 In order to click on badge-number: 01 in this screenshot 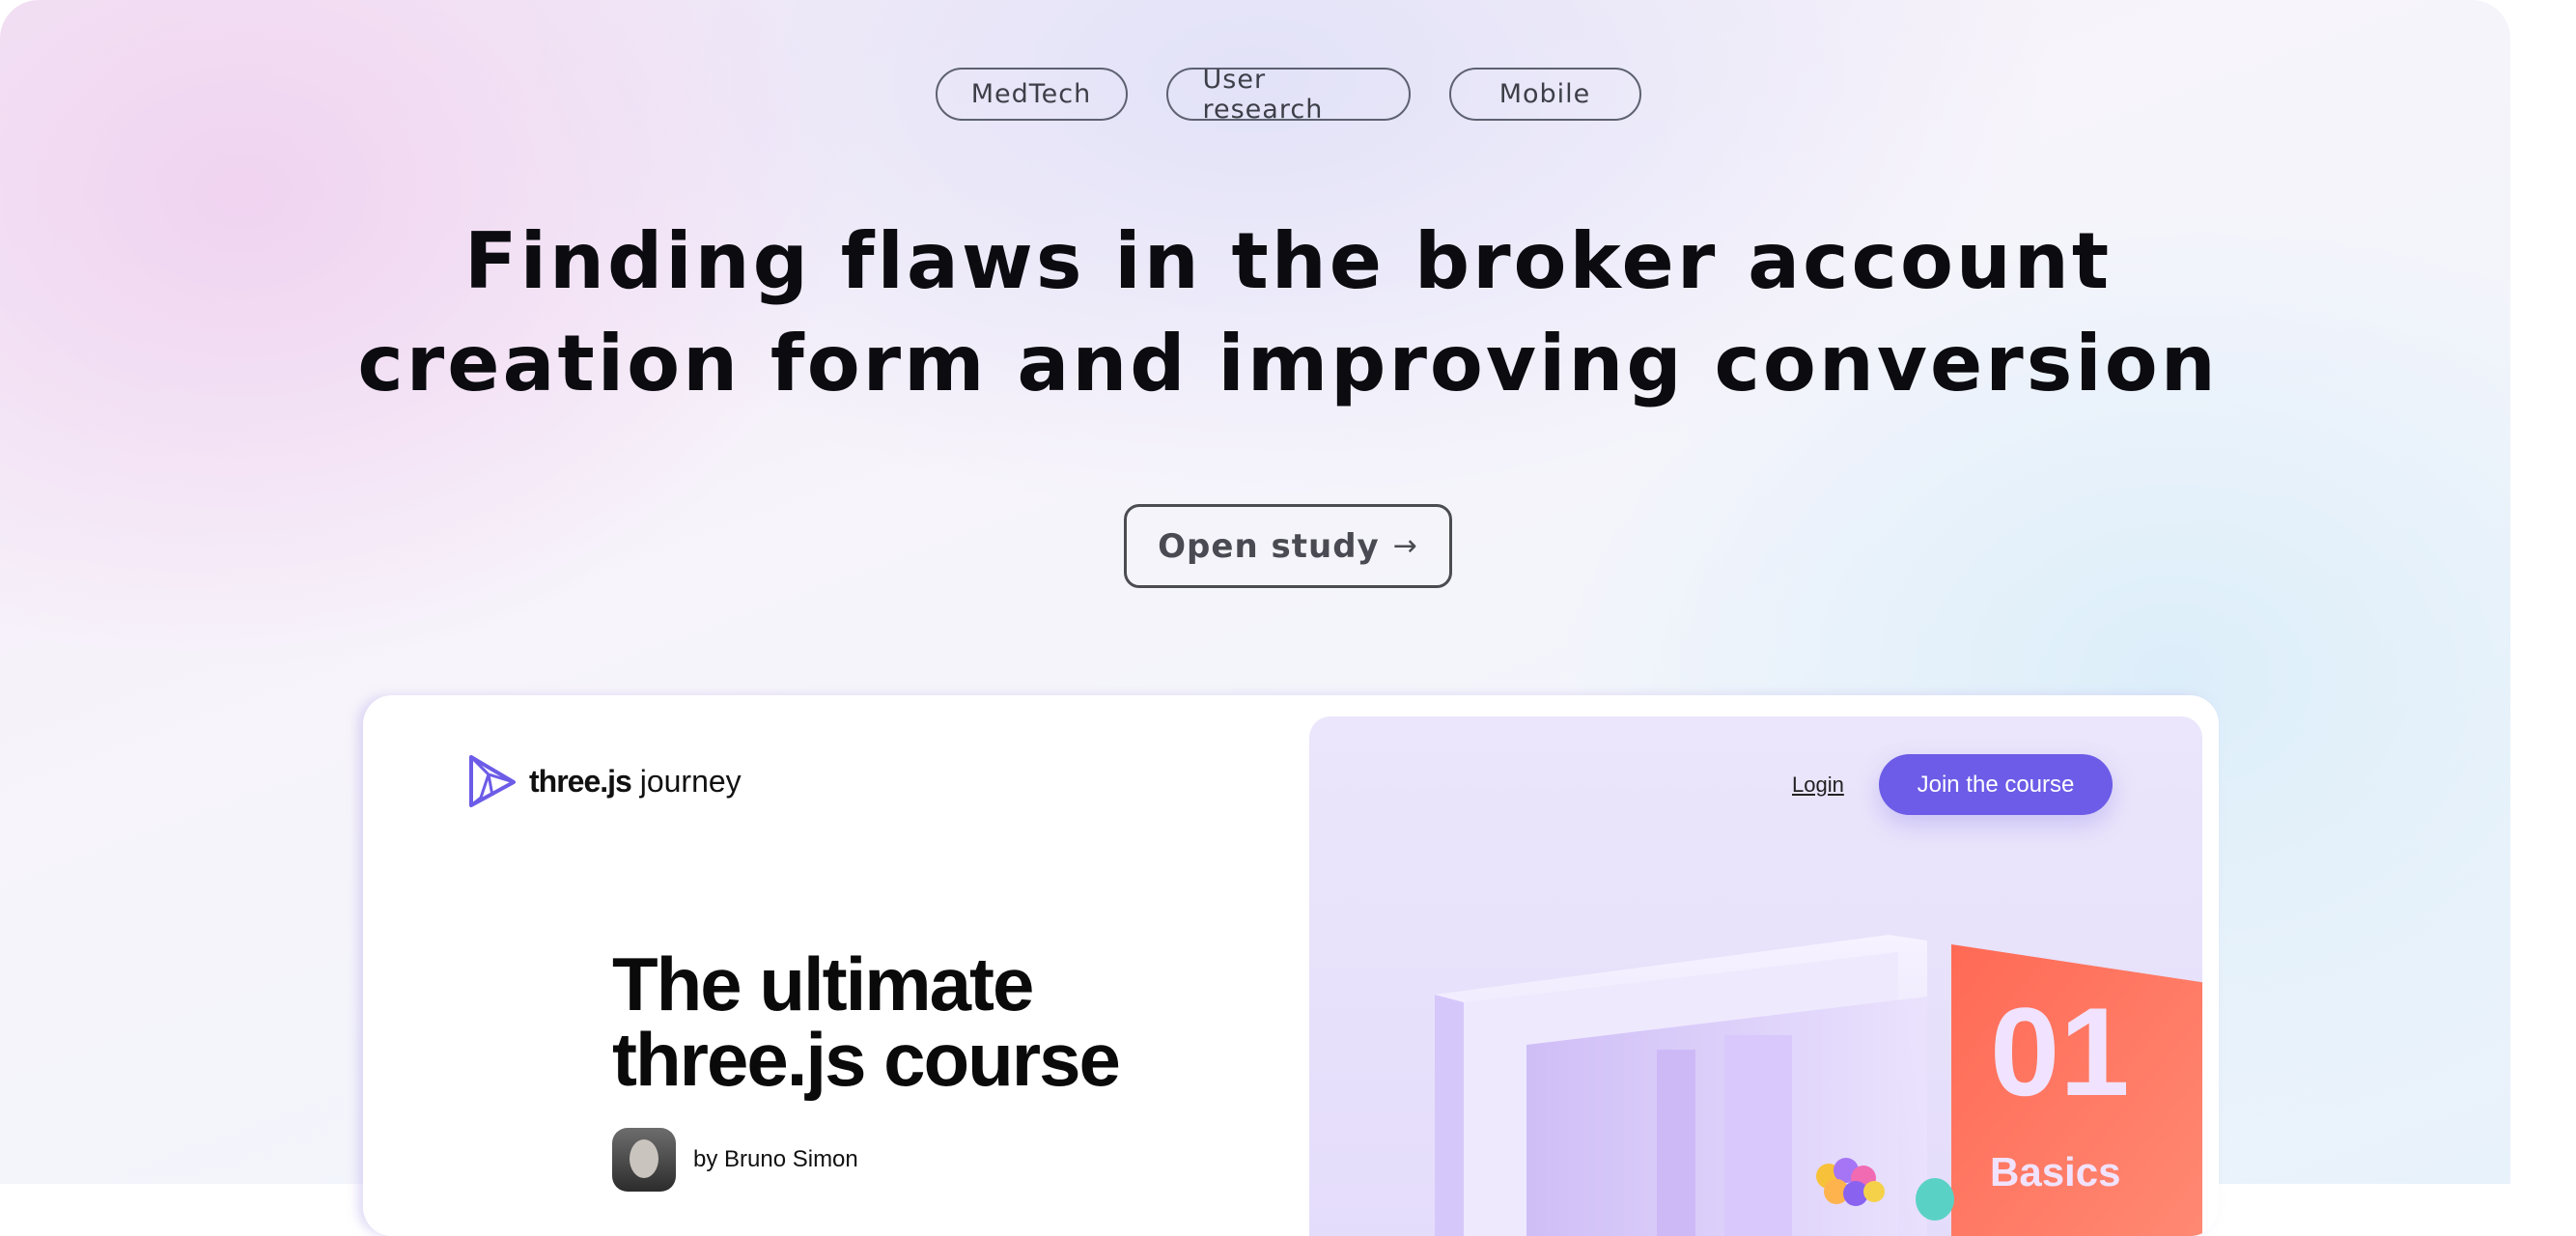, I will do `click(2060, 1051)`.